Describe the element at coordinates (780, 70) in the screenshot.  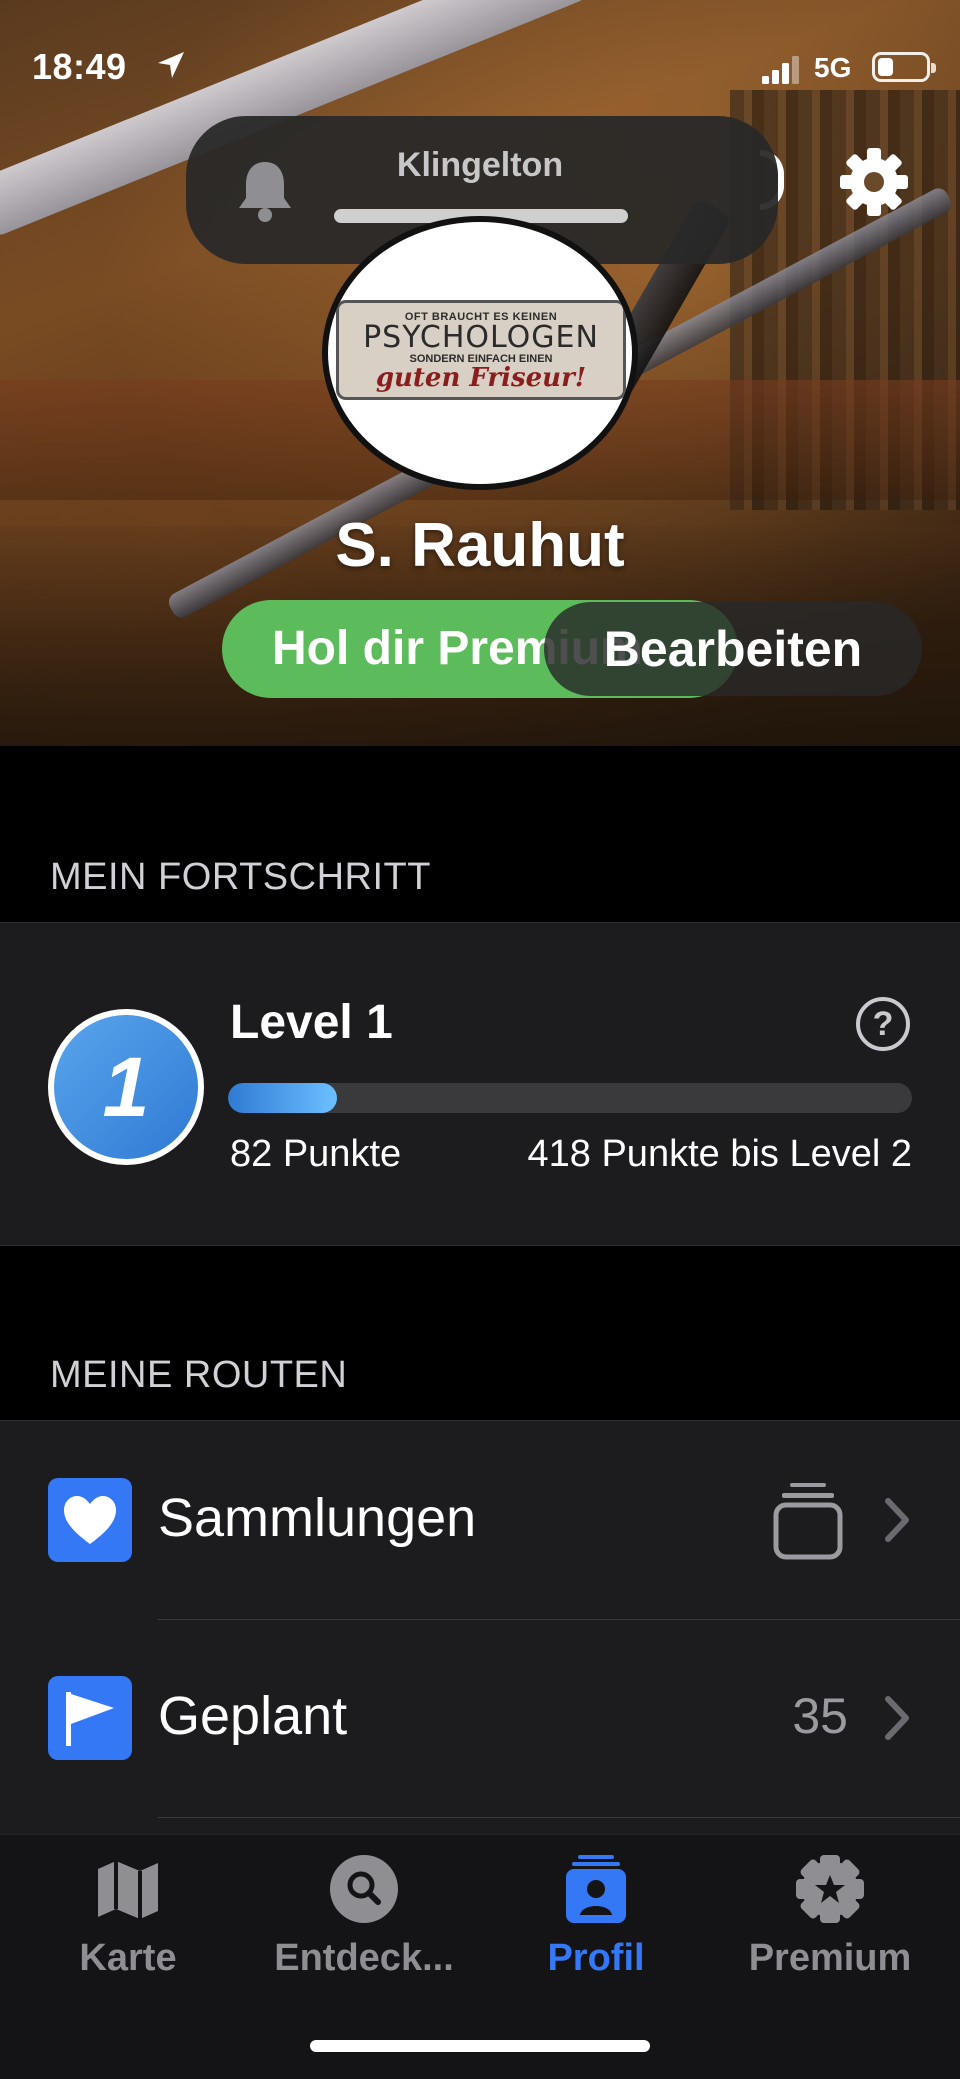
I see `cellular-signal-icon` at that location.